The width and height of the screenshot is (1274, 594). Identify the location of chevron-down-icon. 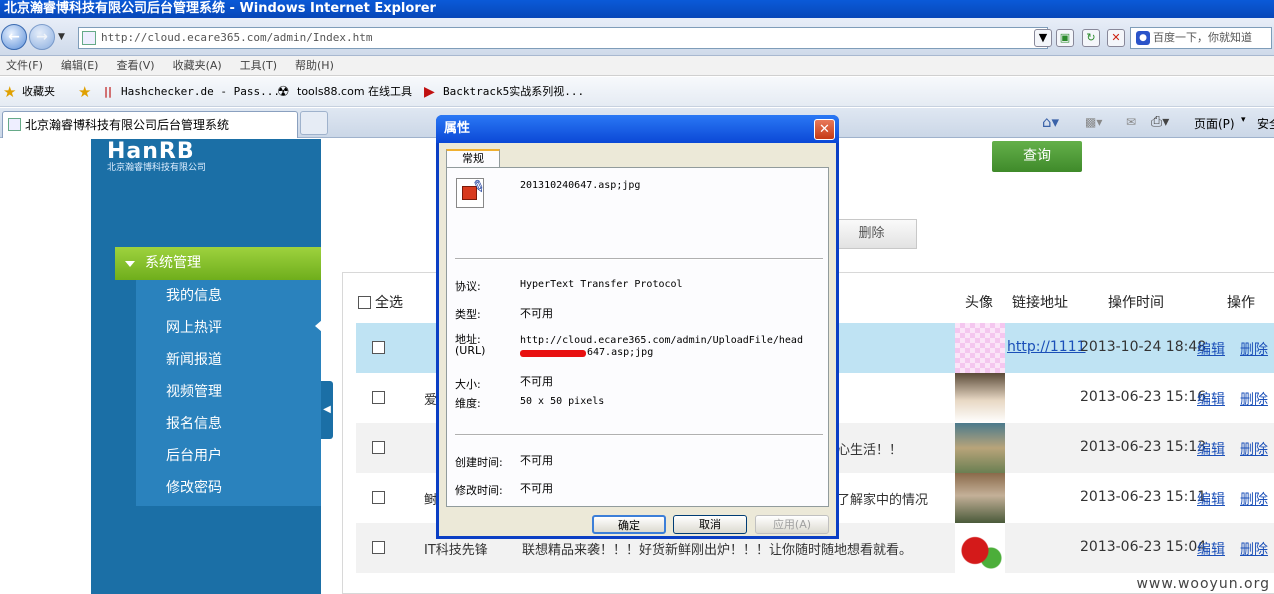
(130, 264).